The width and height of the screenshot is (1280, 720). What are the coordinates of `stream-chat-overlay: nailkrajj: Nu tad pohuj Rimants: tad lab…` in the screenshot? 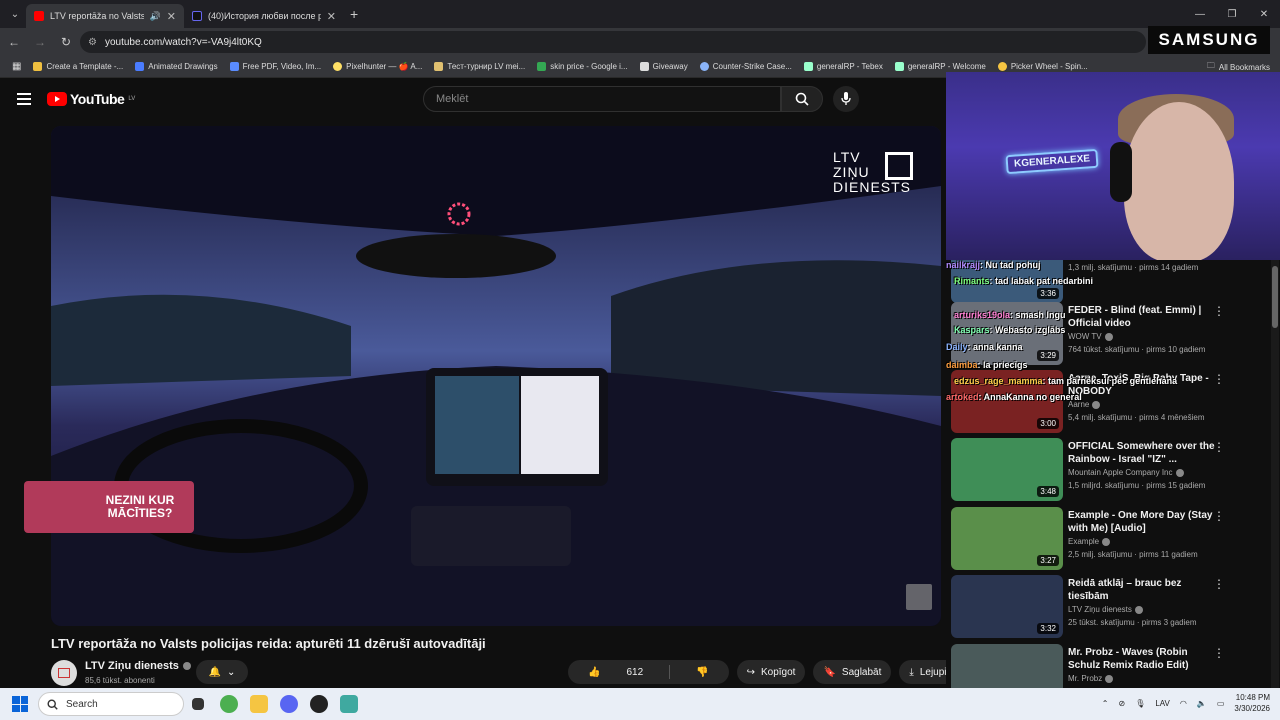 It's located at (1066, 332).